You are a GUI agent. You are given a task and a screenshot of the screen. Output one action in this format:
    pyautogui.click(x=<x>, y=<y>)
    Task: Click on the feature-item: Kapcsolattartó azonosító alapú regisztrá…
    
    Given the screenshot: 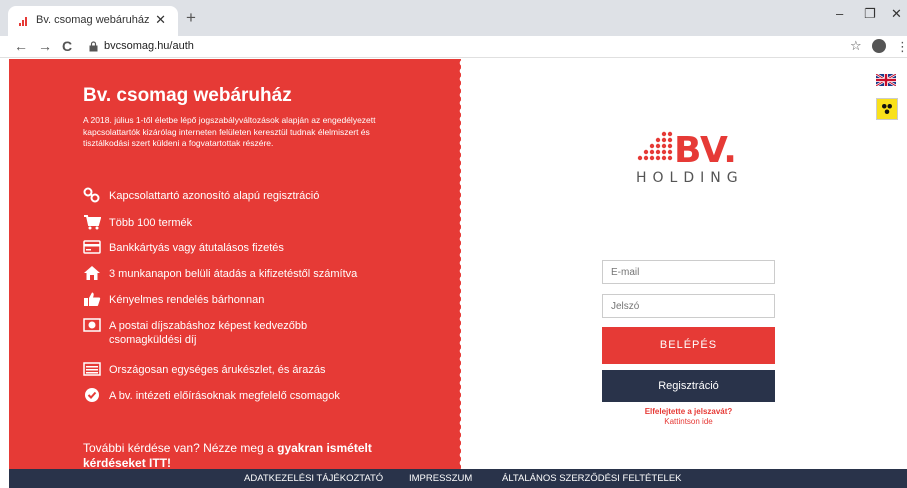 What is the action you would take?
    pyautogui.click(x=263, y=197)
    